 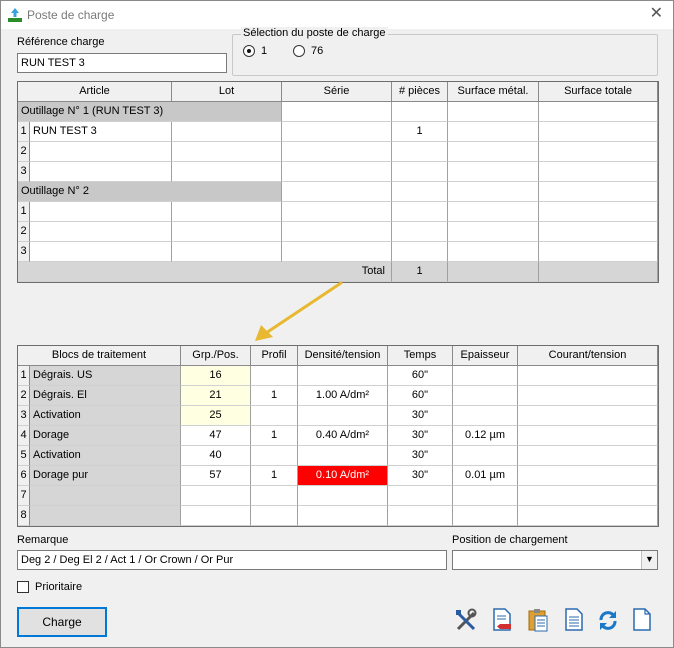 I want to click on epaisseur-cell: 0.12 µm, so click(x=485, y=436).